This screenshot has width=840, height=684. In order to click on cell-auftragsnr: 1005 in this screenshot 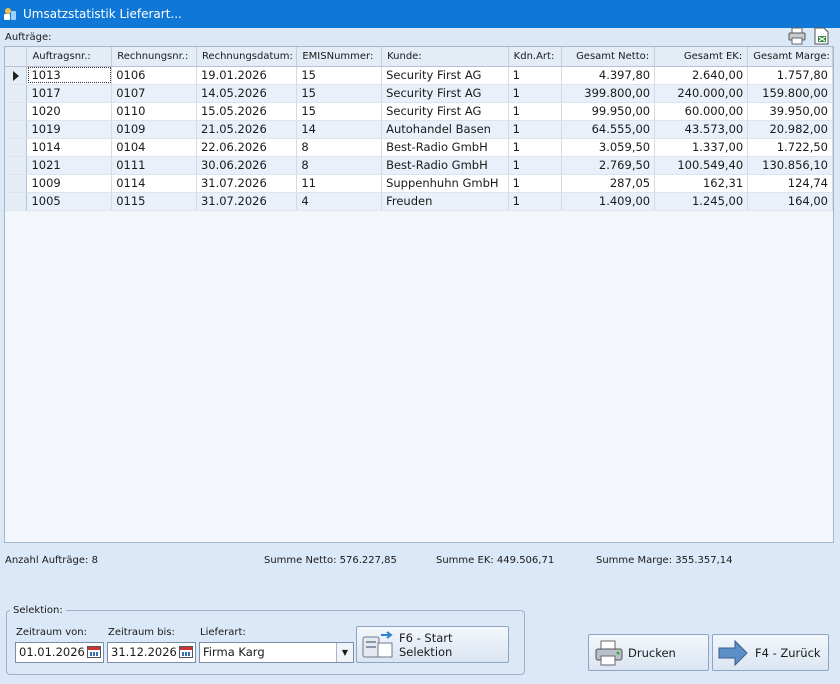, I will do `click(69, 201)`.